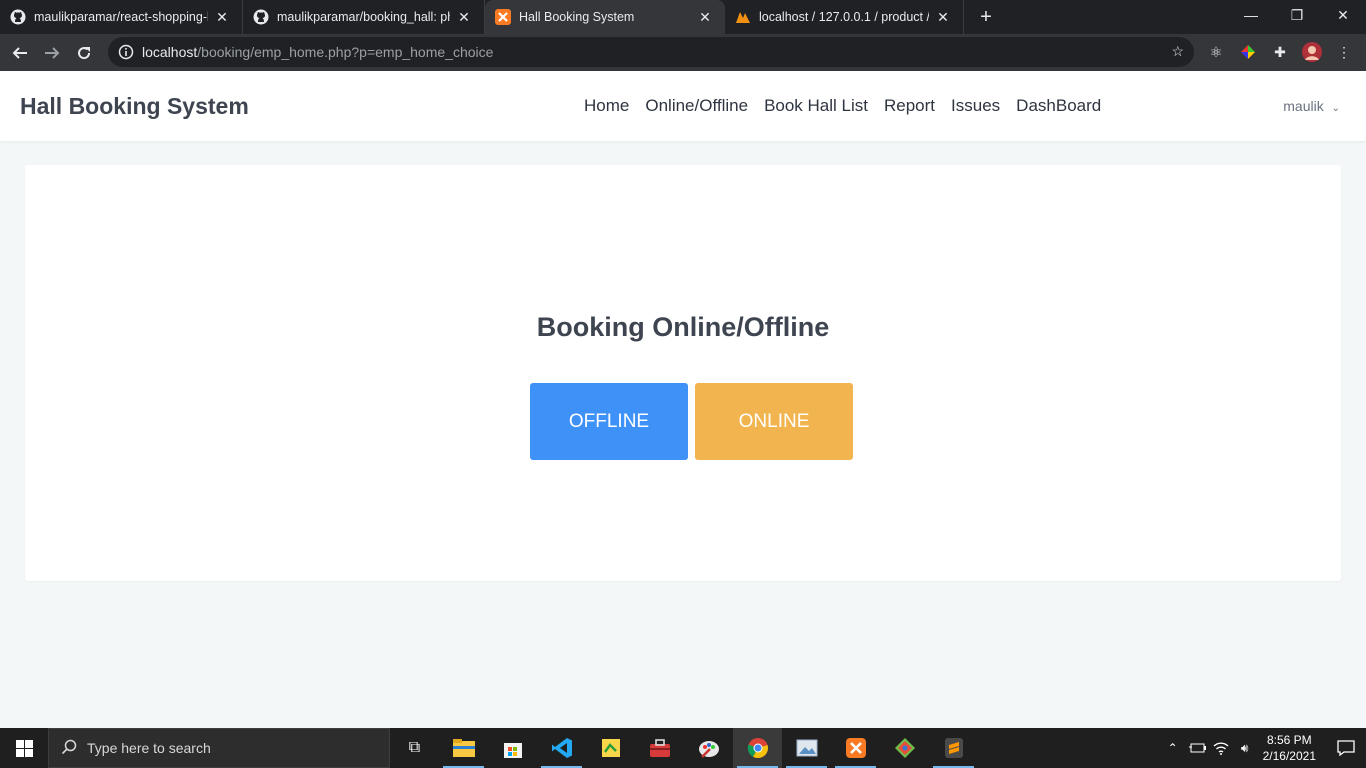 This screenshot has height=768, width=1366. Describe the element at coordinates (1289, 740) in the screenshot. I see `clock-time: 8:56 PM` at that location.